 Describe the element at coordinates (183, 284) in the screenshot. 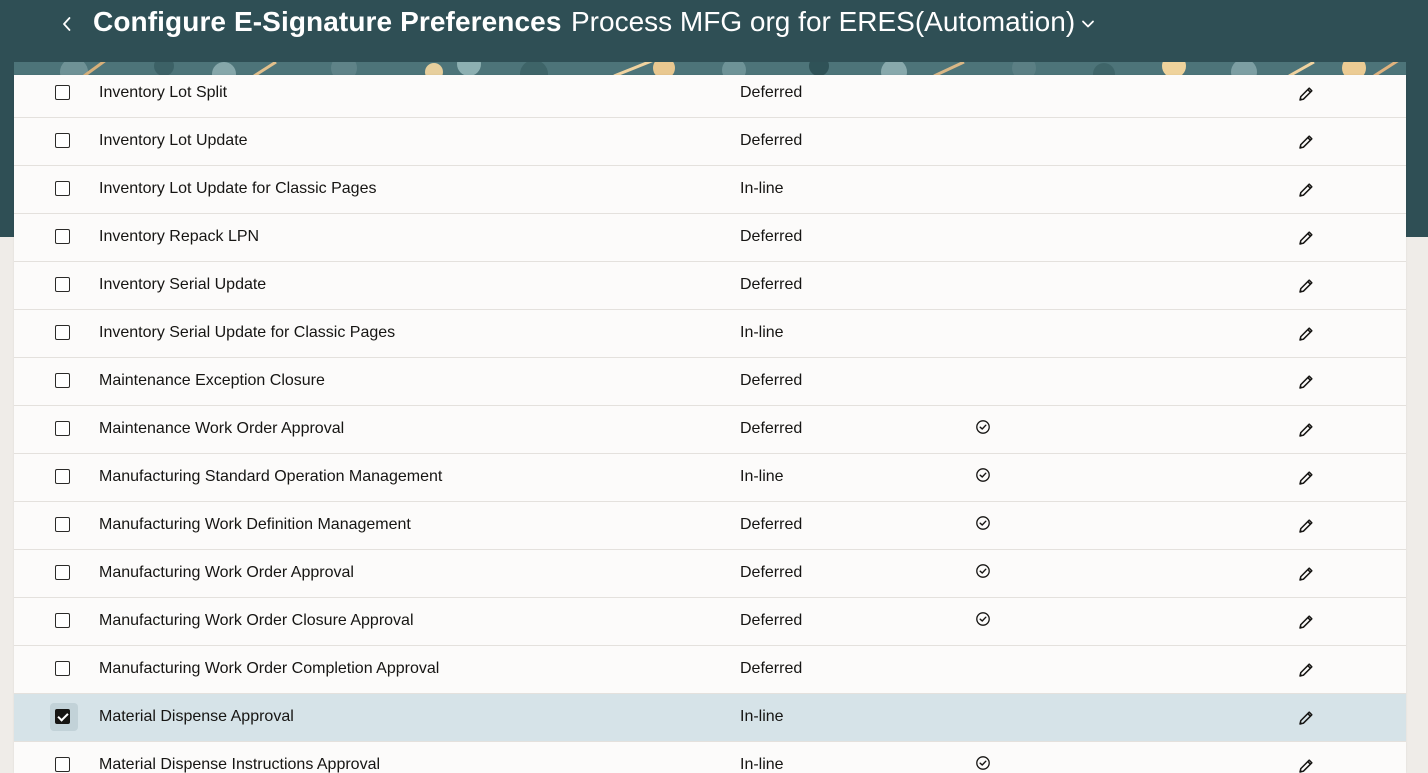

I see `transaction-name: Inventory Serial Update` at that location.